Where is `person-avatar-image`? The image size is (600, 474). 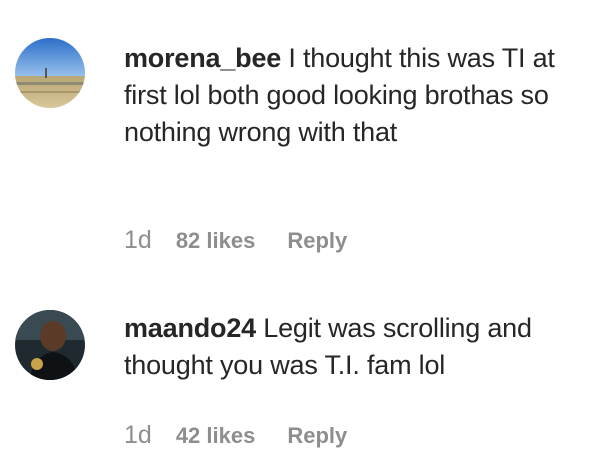 person-avatar-image is located at coordinates (50, 345).